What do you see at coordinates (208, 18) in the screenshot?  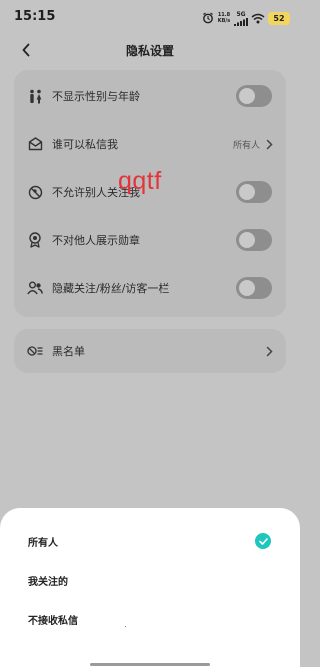 I see `alarm-icon` at bounding box center [208, 18].